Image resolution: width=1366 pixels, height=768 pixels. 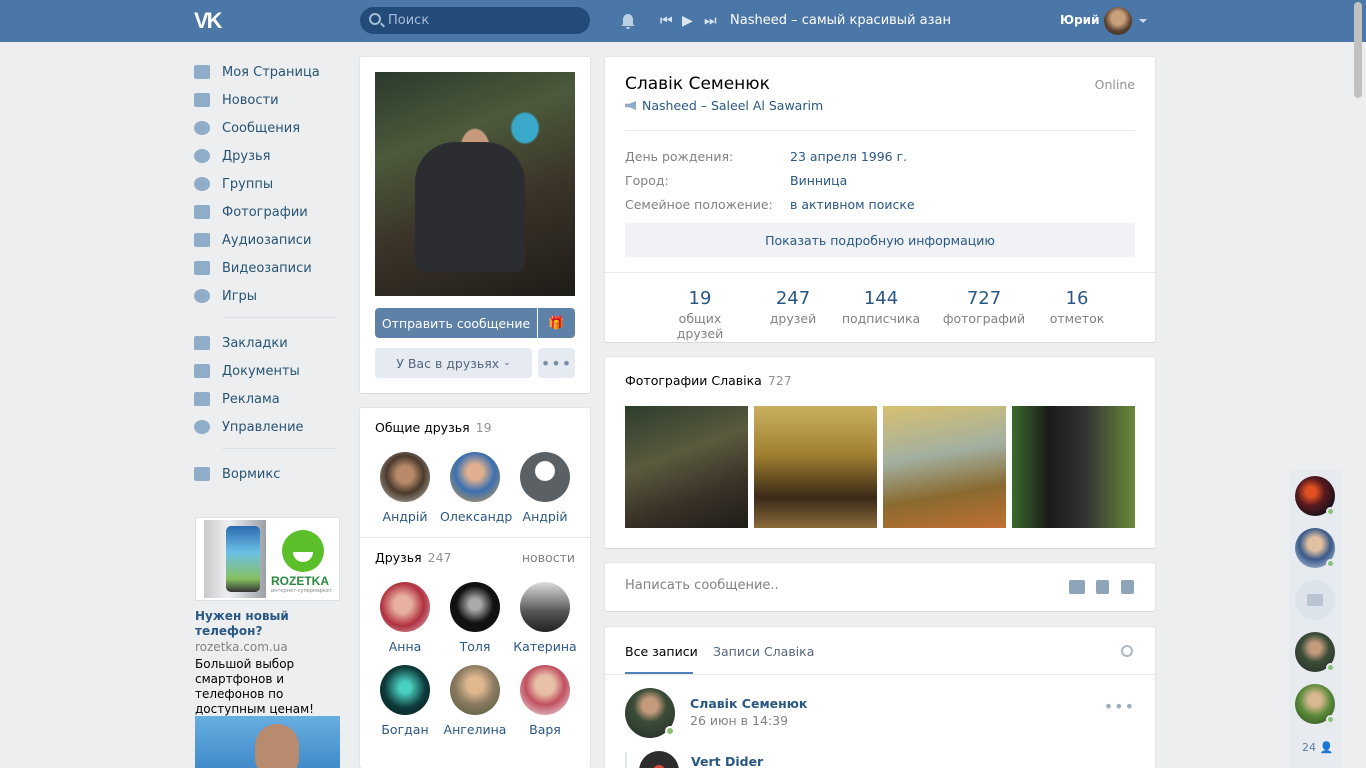 What do you see at coordinates (724, 105) in the screenshot?
I see `profile-status: Nasheed – Saleel Al Sawarim` at bounding box center [724, 105].